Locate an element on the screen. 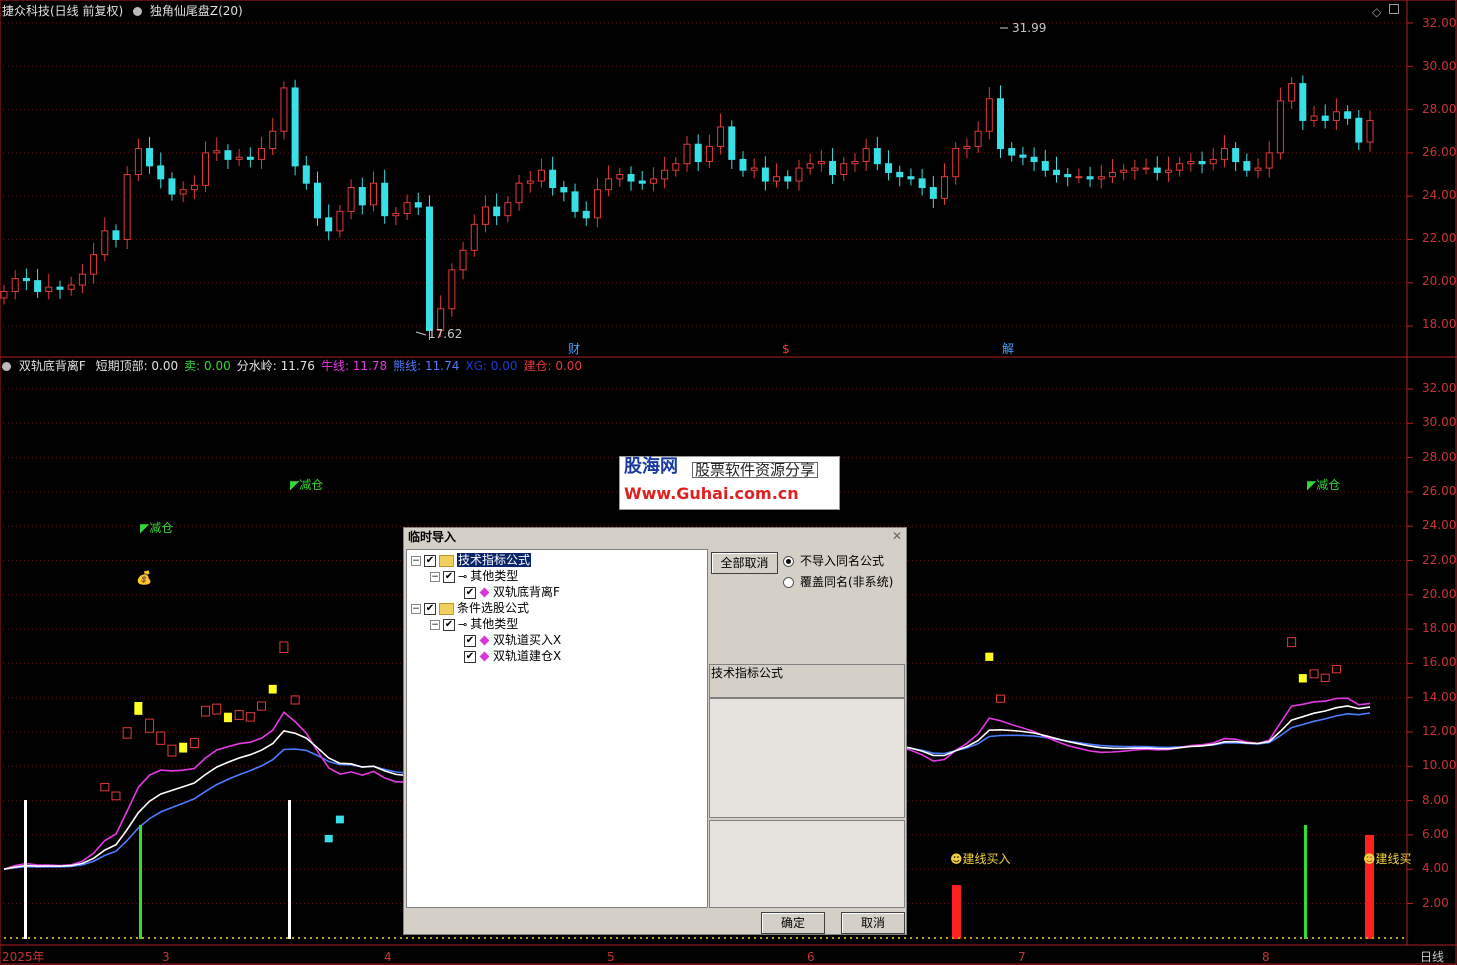 This screenshot has width=1457, height=965. date-tick: 5 is located at coordinates (611, 957).